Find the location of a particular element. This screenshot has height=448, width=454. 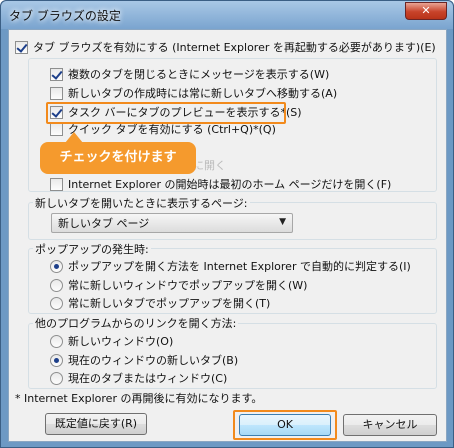

annotation-callout: チェックを付けます is located at coordinates (118, 158).